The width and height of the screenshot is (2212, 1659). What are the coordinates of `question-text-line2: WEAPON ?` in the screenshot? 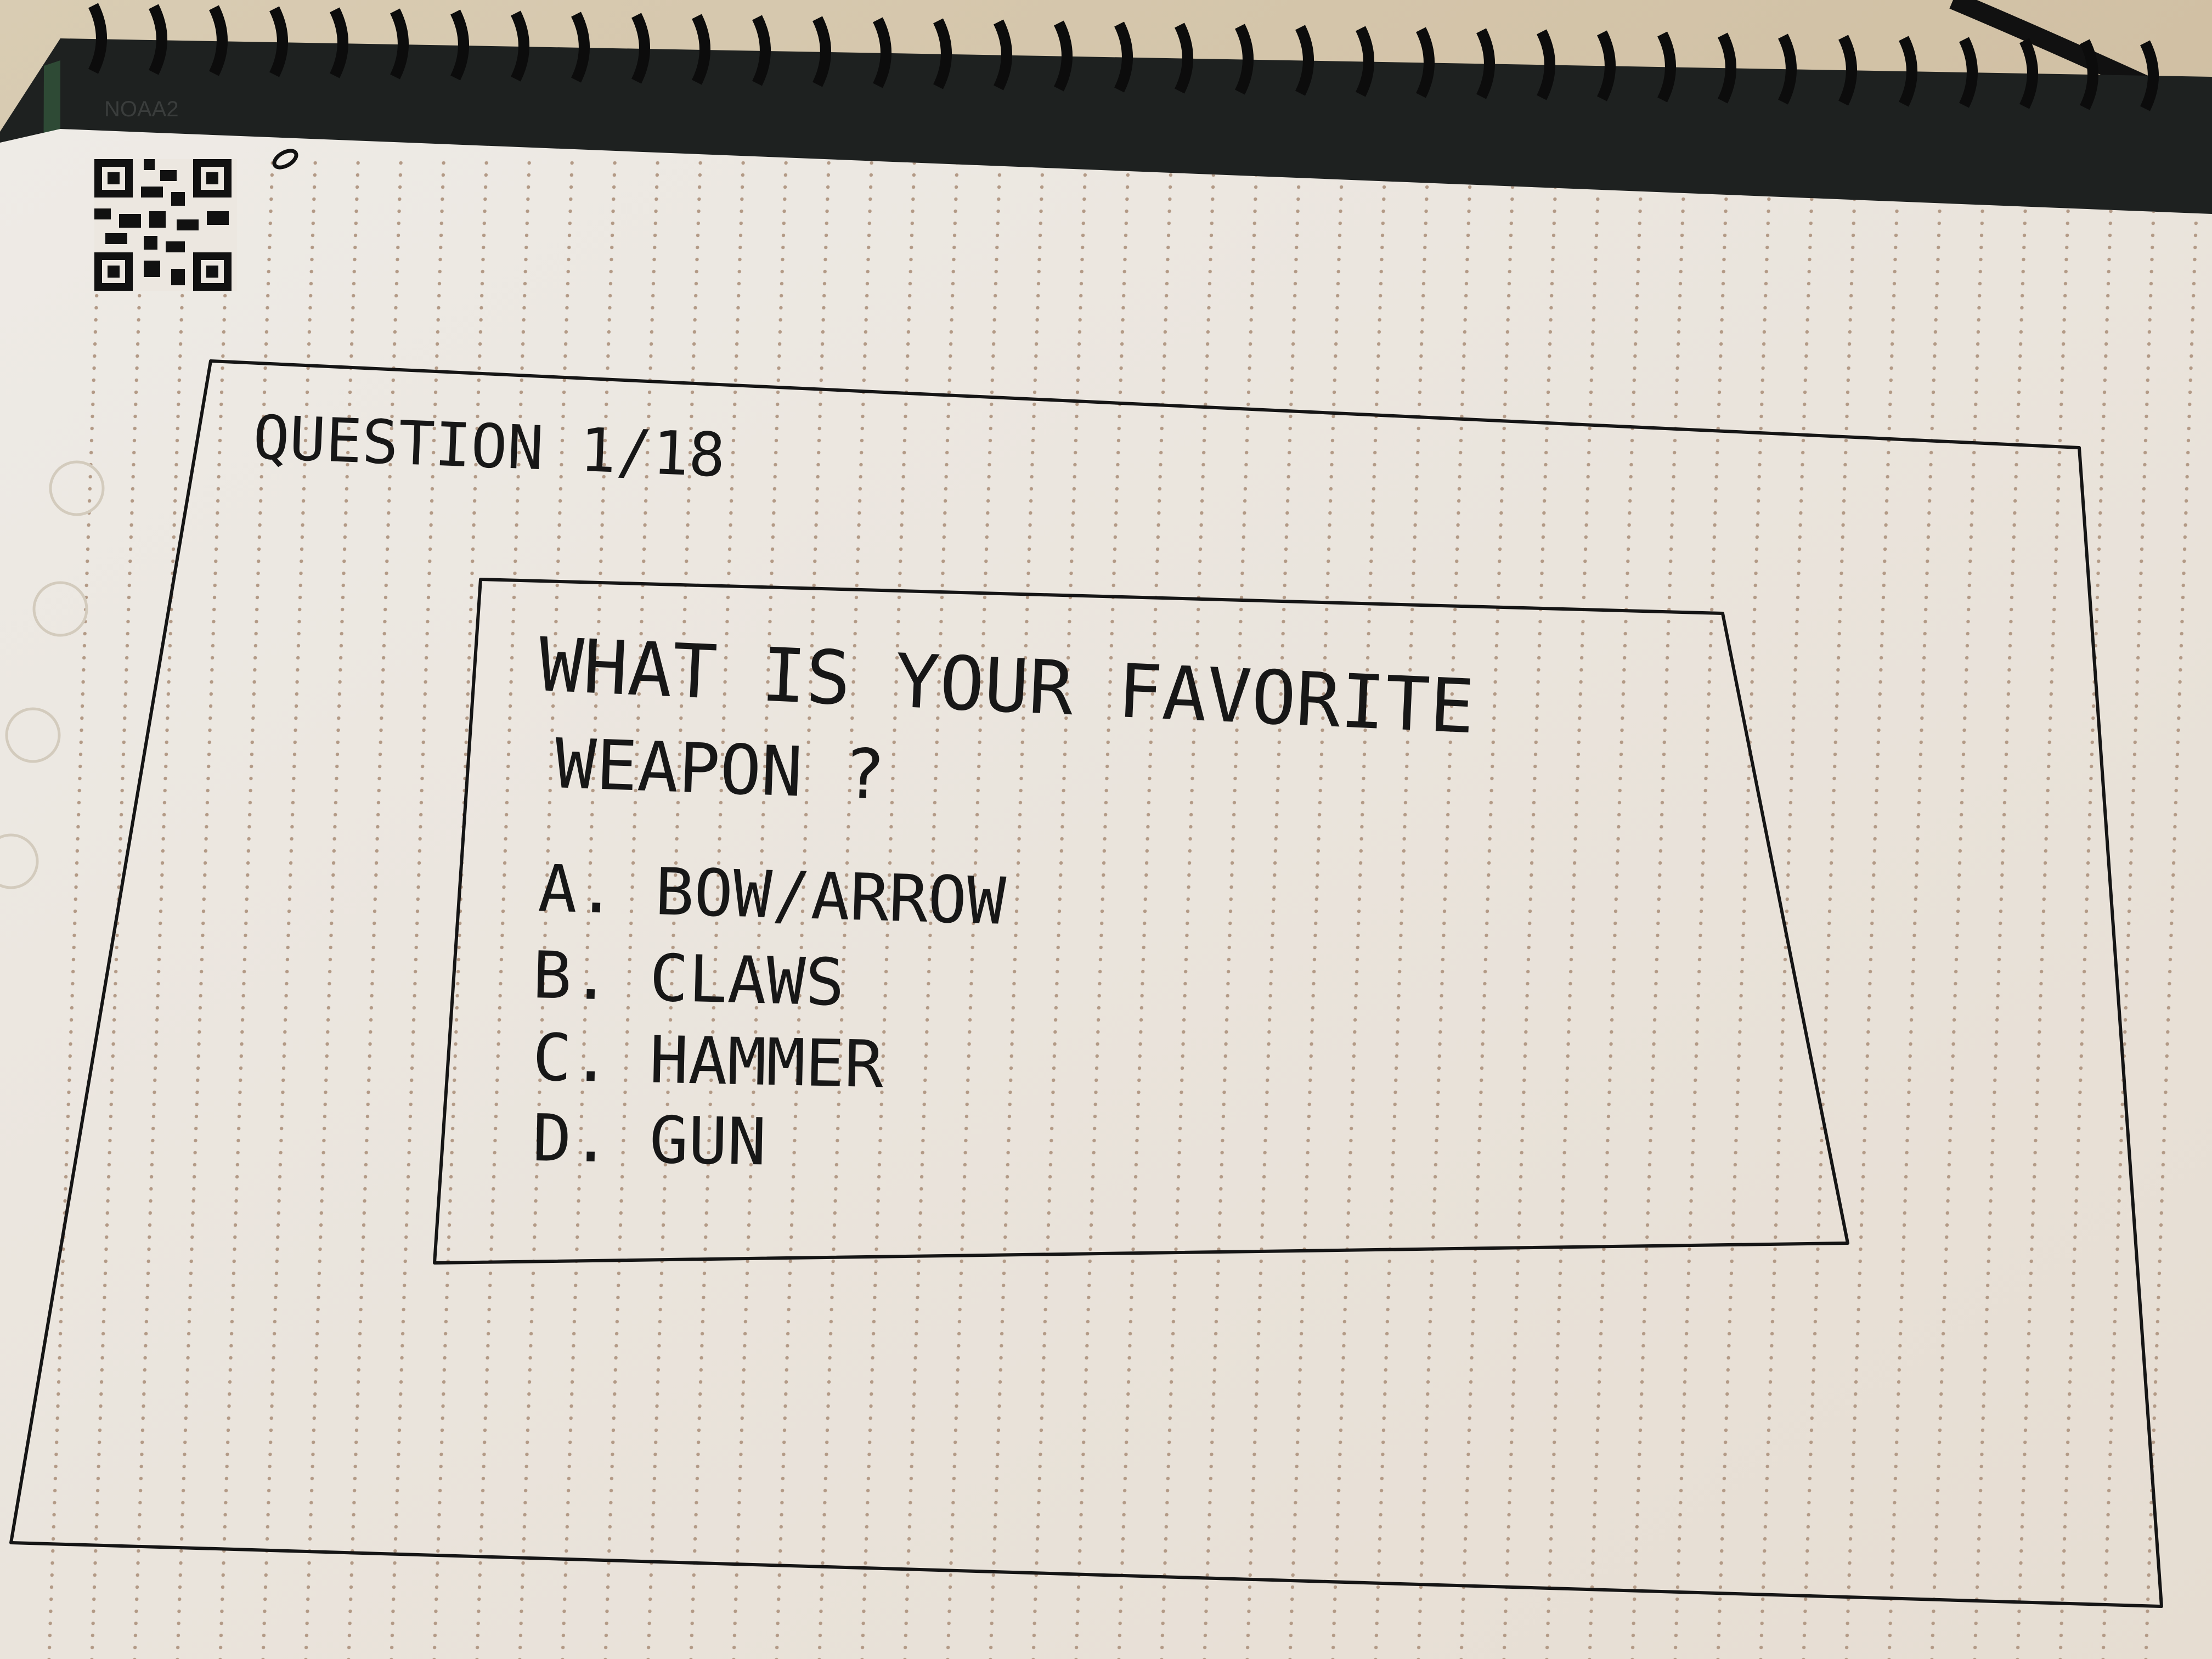 It's located at (720, 770).